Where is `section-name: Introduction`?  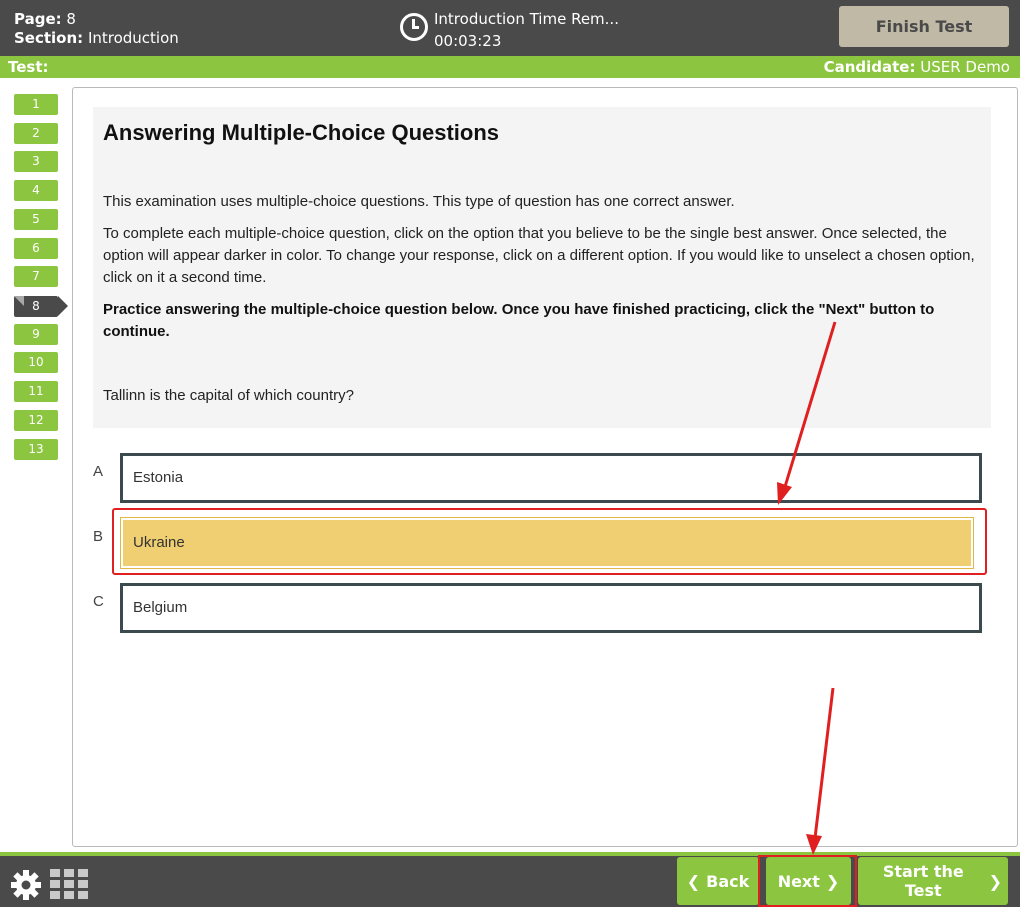 section-name: Introduction is located at coordinates (133, 38).